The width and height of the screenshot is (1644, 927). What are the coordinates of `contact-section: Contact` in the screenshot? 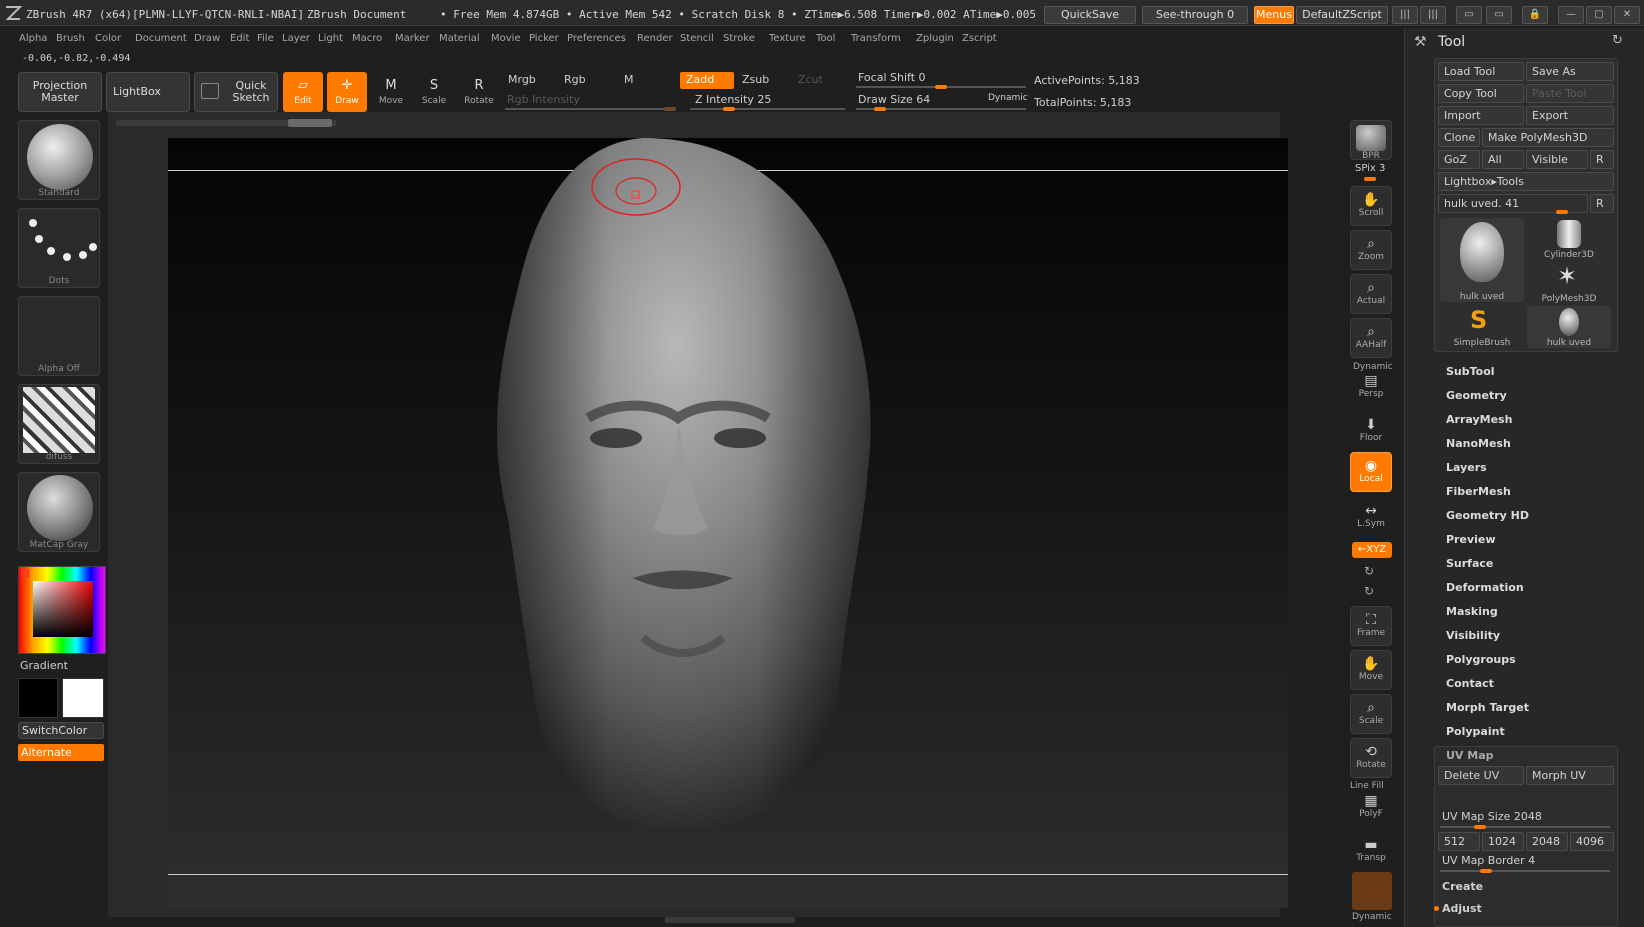 It's located at (1470, 683).